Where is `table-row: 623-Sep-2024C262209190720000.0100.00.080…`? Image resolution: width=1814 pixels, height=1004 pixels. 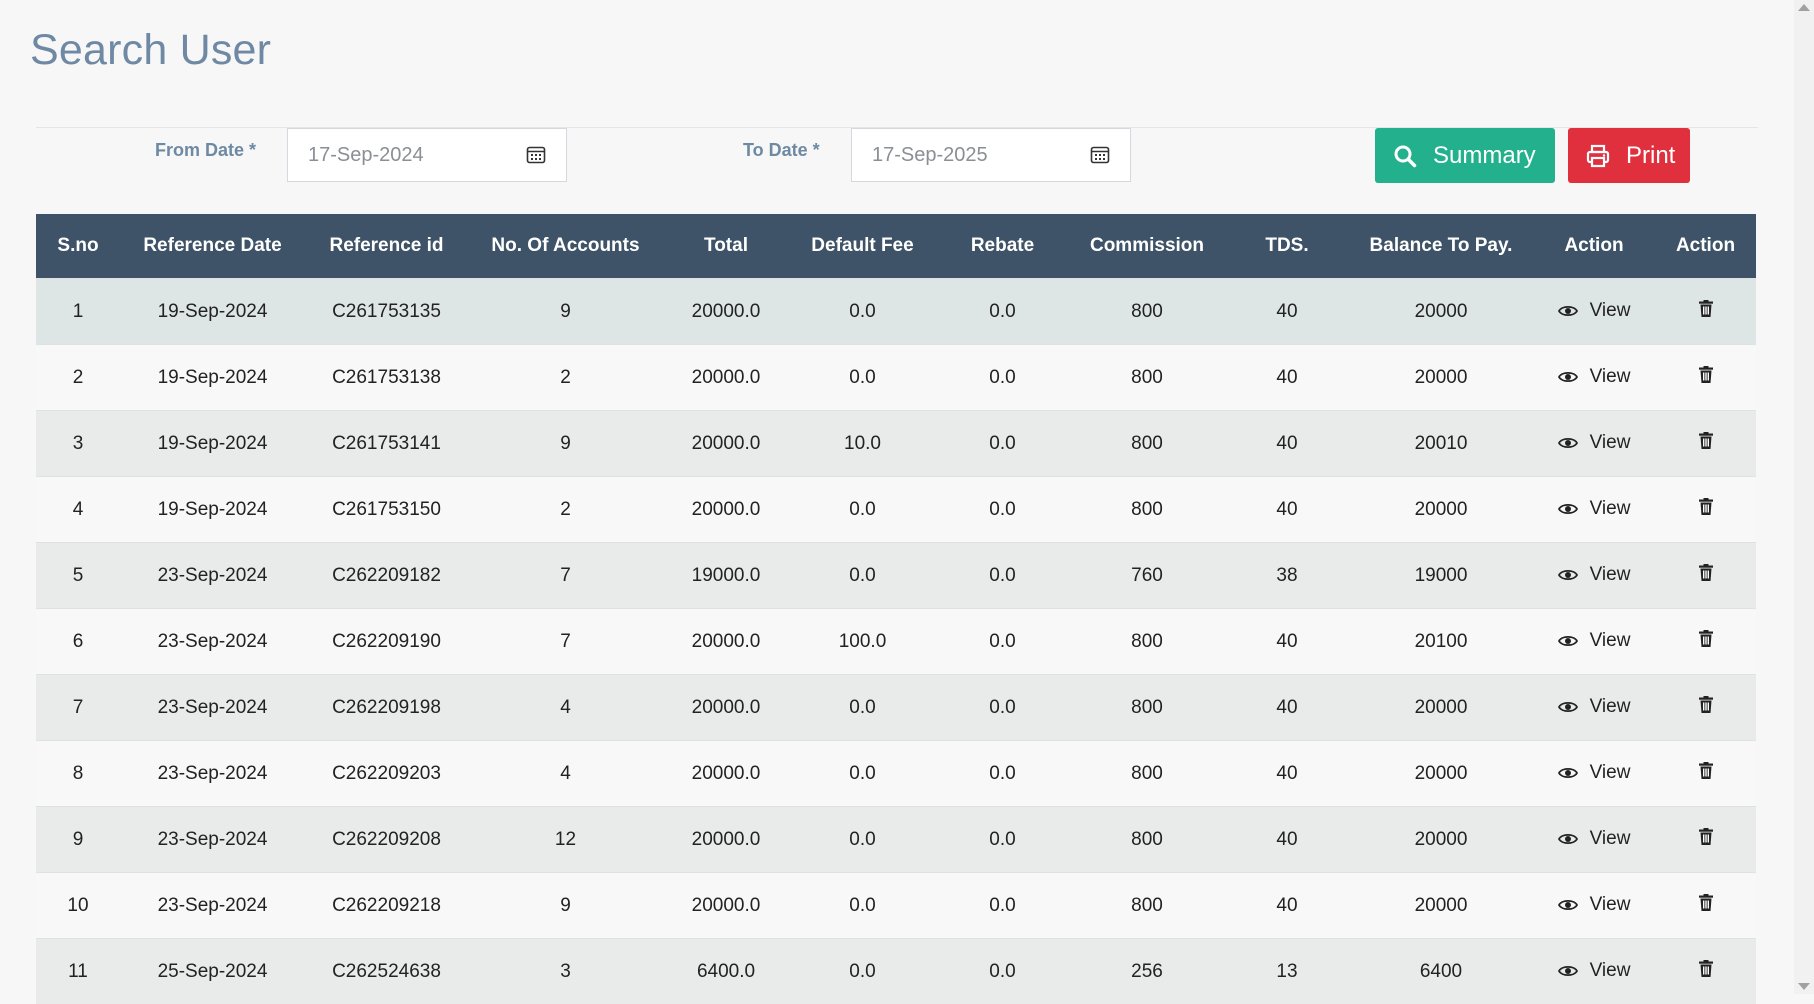
table-row: 623-Sep-2024C262209190720000.0100.00.080… is located at coordinates (896, 642).